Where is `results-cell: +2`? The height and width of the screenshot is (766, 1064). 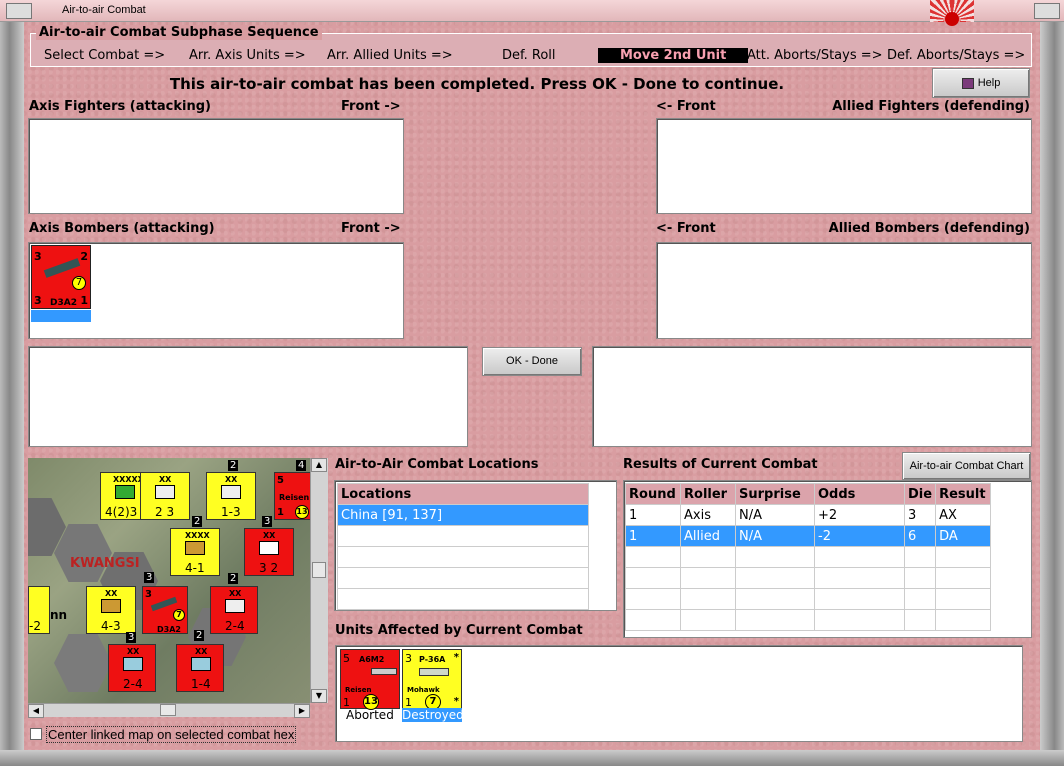 results-cell: +2 is located at coordinates (859, 515).